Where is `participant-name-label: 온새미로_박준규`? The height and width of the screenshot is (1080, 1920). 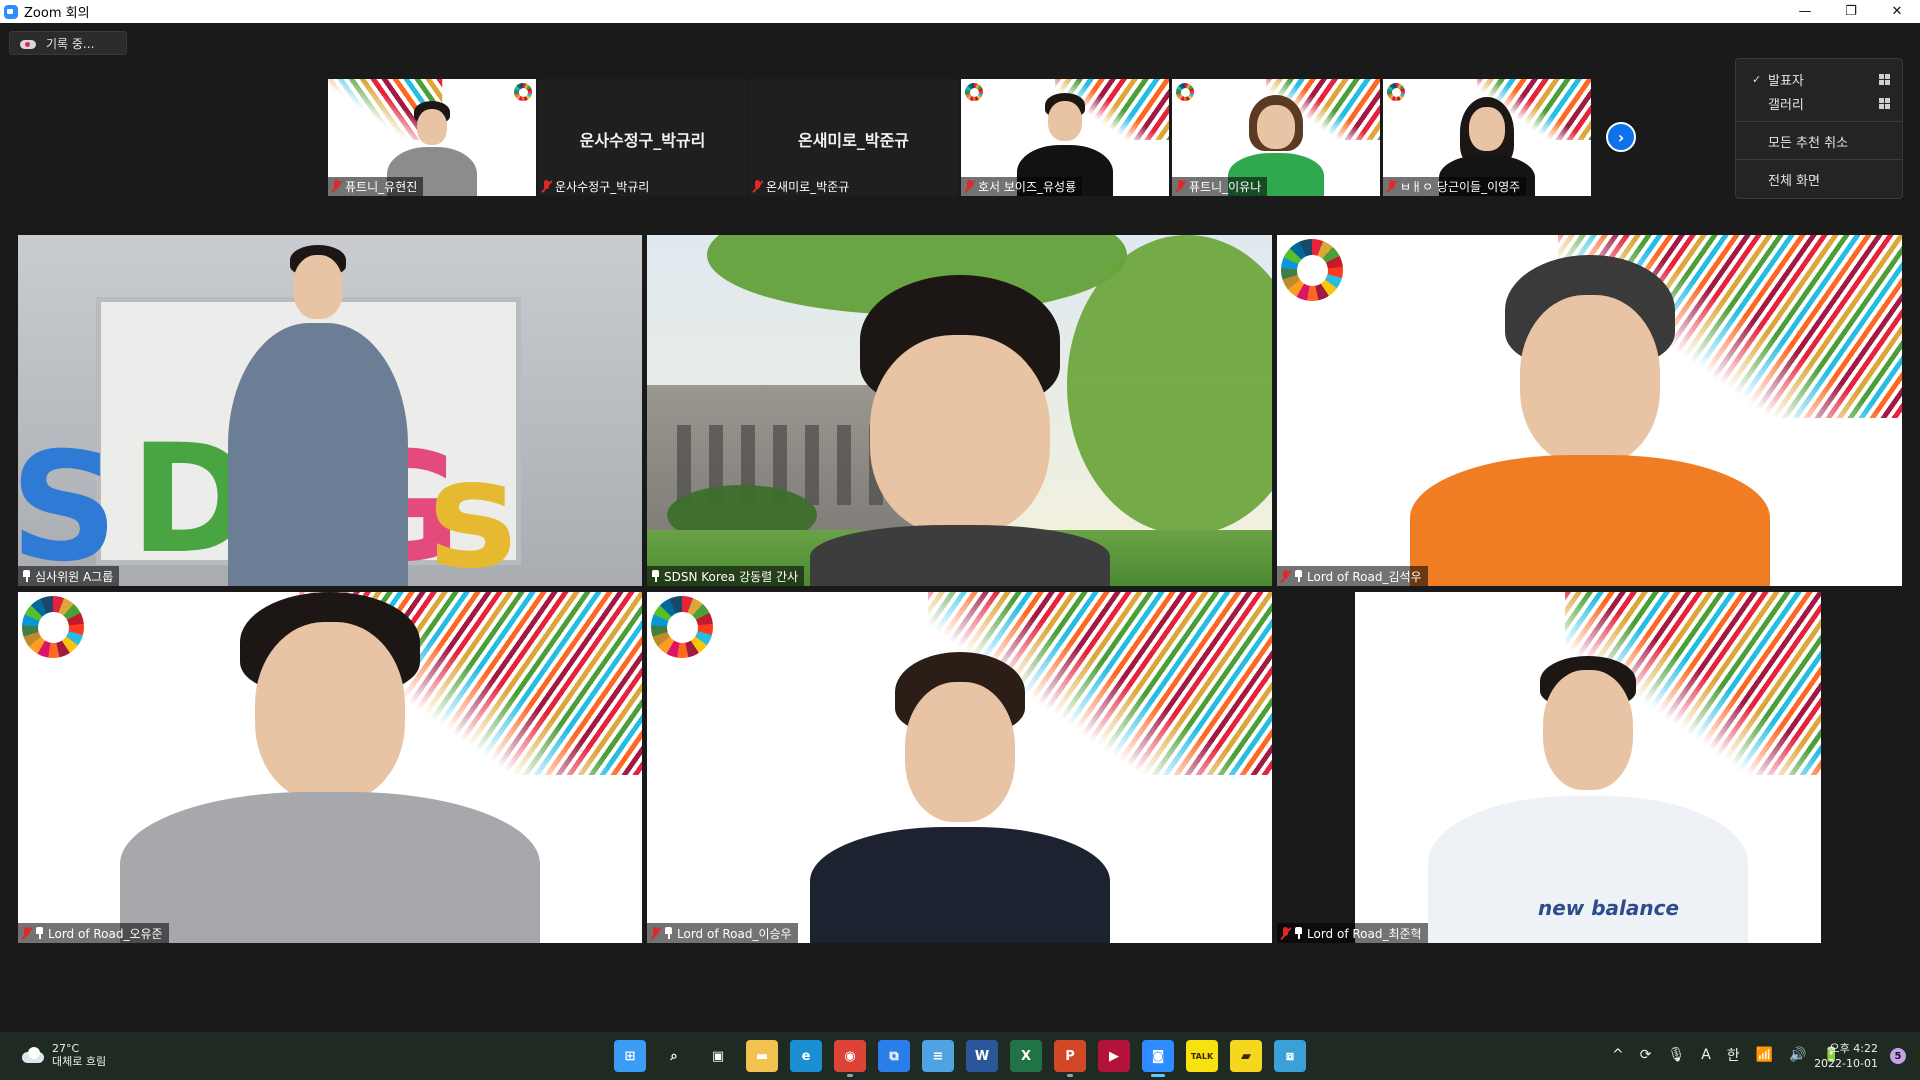 participant-name-label: 온새미로_박준규 is located at coordinates (802, 186).